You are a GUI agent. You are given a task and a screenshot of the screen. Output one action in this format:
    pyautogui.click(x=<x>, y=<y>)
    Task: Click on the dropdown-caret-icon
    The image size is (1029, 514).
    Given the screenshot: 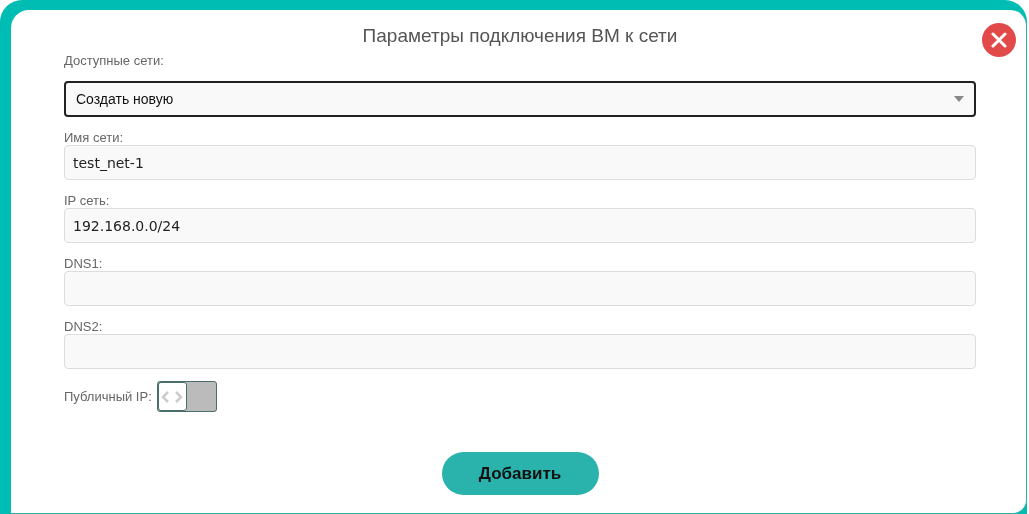 What is the action you would take?
    pyautogui.click(x=959, y=99)
    